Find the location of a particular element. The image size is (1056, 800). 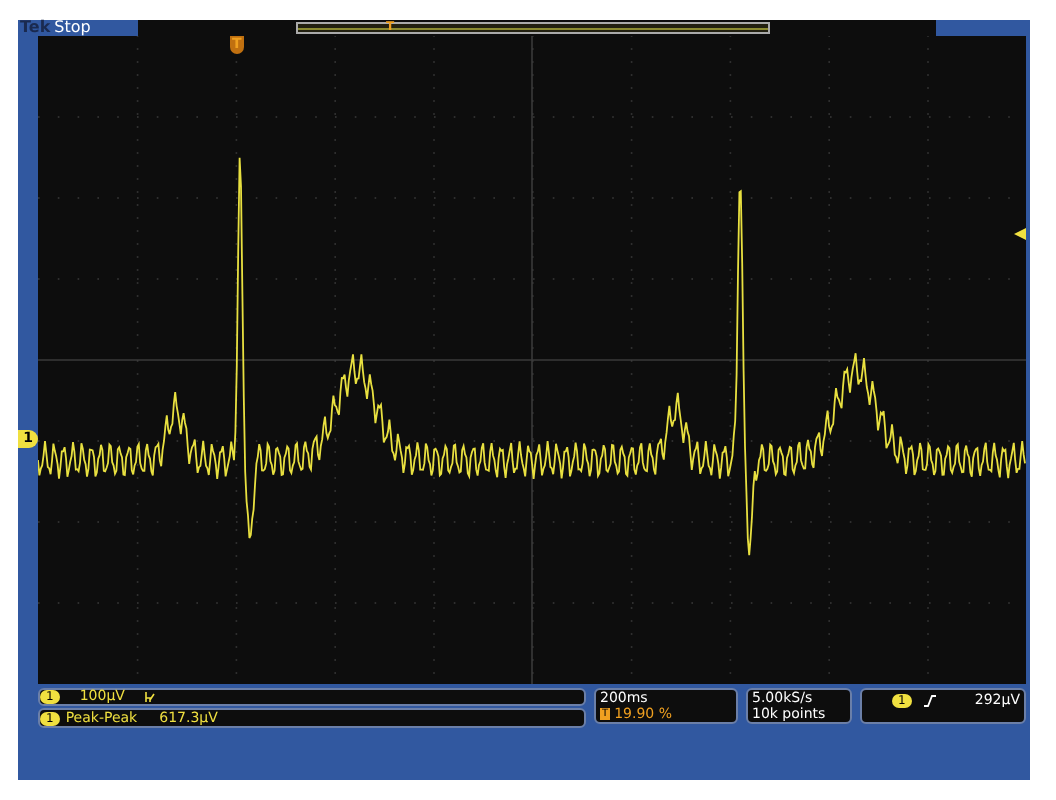

acquisition-status: Stop is located at coordinates (72, 28).